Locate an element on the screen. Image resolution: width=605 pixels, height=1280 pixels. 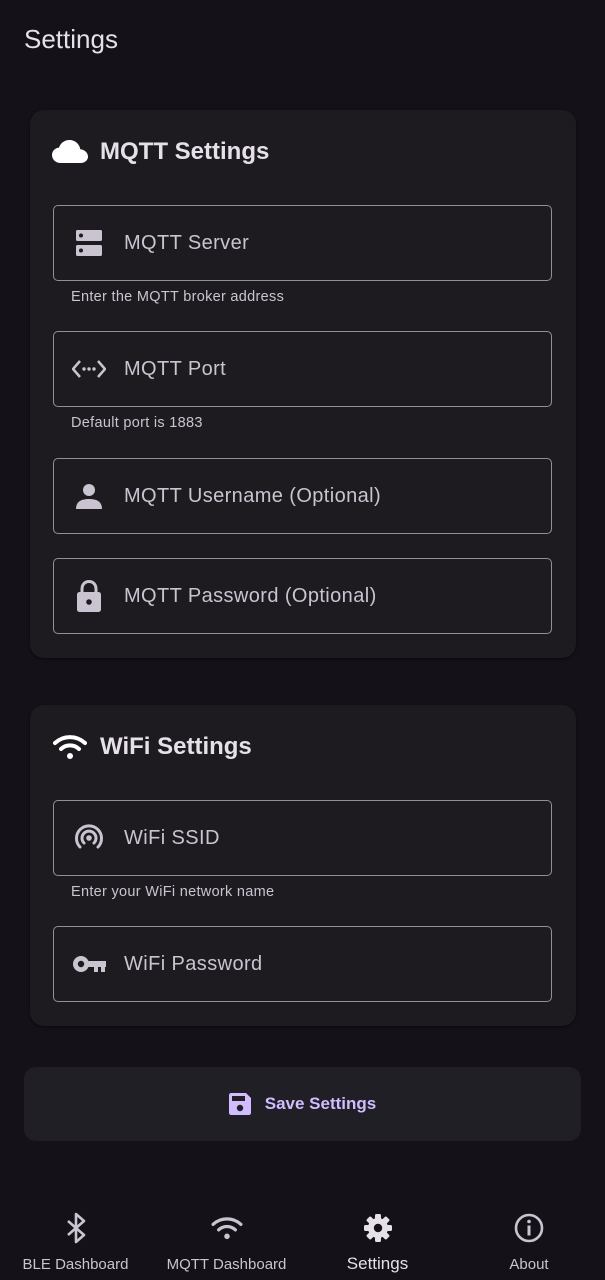
app-bar: Settings is located at coordinates (302, 40).